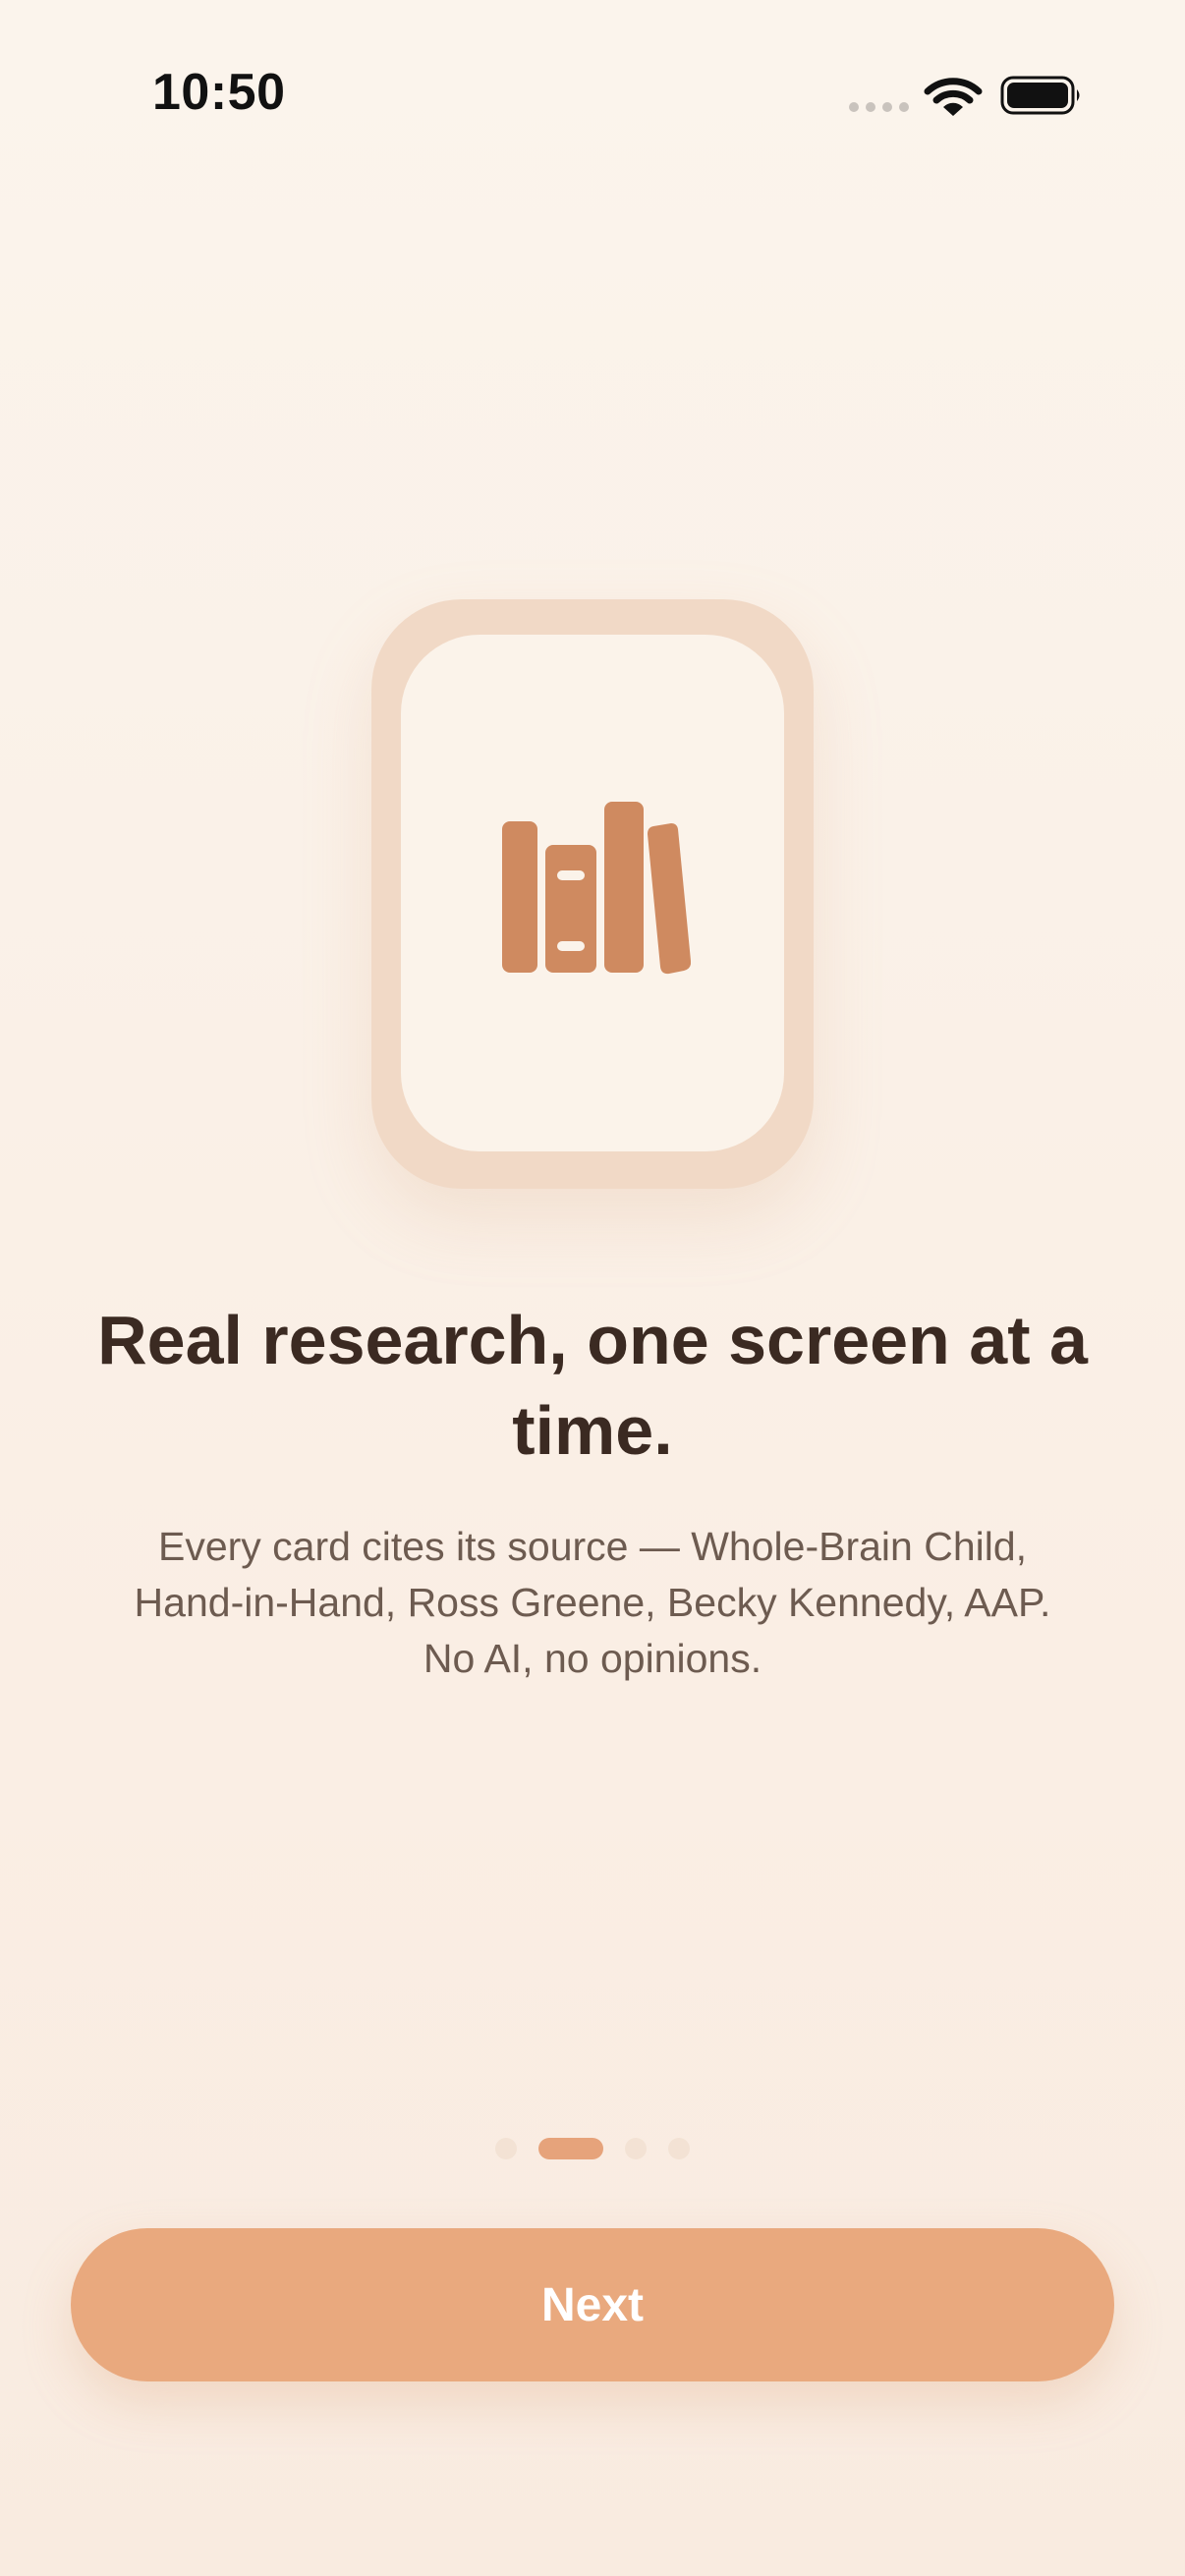 This screenshot has width=1185, height=2576. Describe the element at coordinates (596, 888) in the screenshot. I see `books-icon` at that location.